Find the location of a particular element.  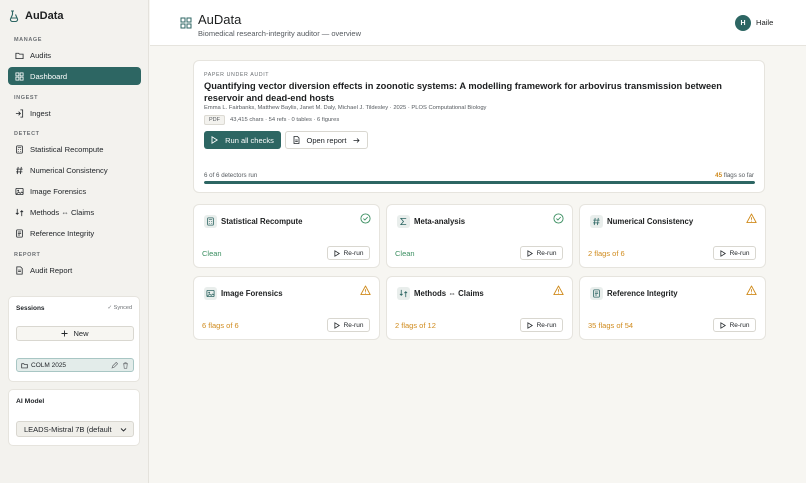

sidebar-item-label: Audits is located at coordinates (41, 55).